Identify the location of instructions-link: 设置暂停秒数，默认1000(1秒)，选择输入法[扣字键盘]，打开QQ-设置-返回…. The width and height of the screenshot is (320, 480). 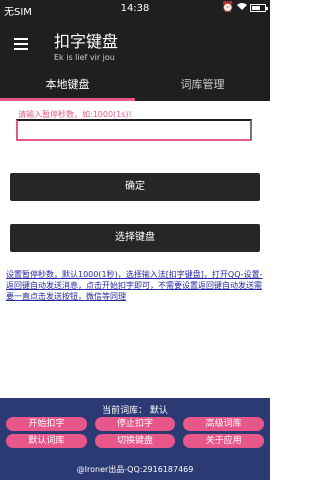
(136, 285).